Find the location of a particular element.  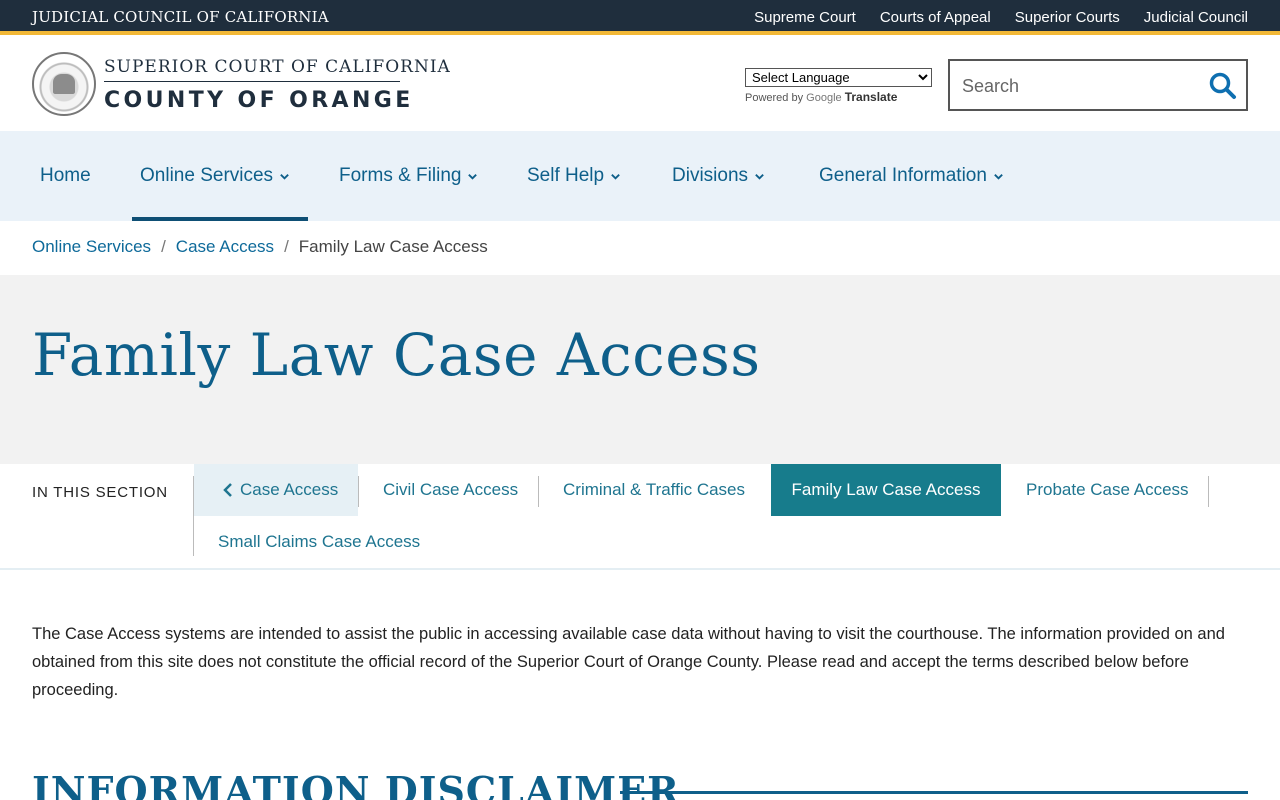

disclaimer-heading-rule is located at coordinates (934, 792).